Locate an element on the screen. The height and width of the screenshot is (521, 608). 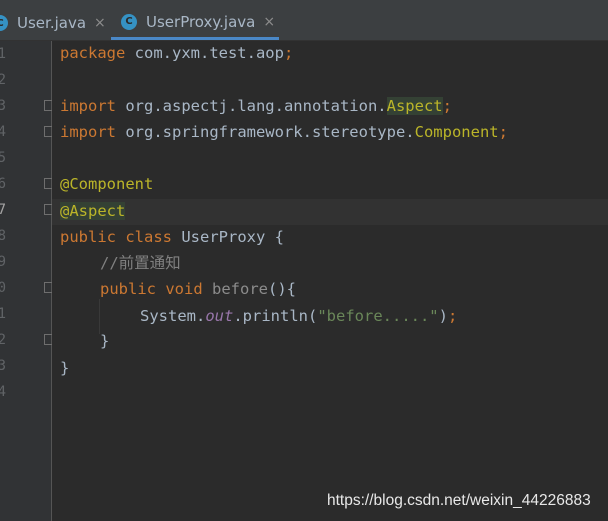
package-name: com.yxm.test.aop is located at coordinates (204, 53).